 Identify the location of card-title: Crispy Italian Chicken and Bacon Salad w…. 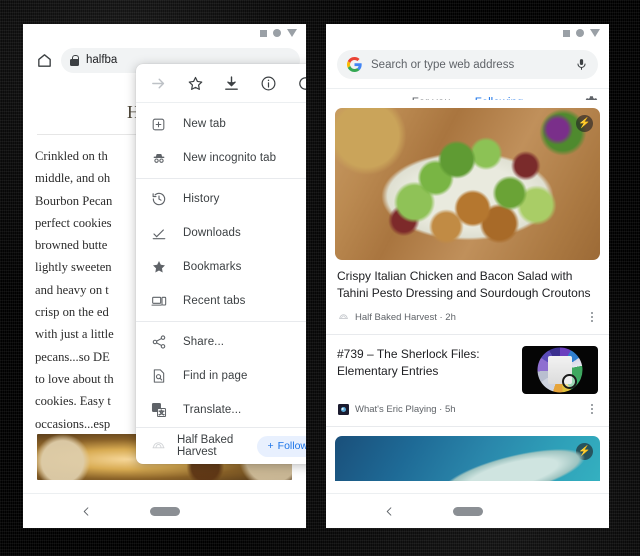
(464, 284).